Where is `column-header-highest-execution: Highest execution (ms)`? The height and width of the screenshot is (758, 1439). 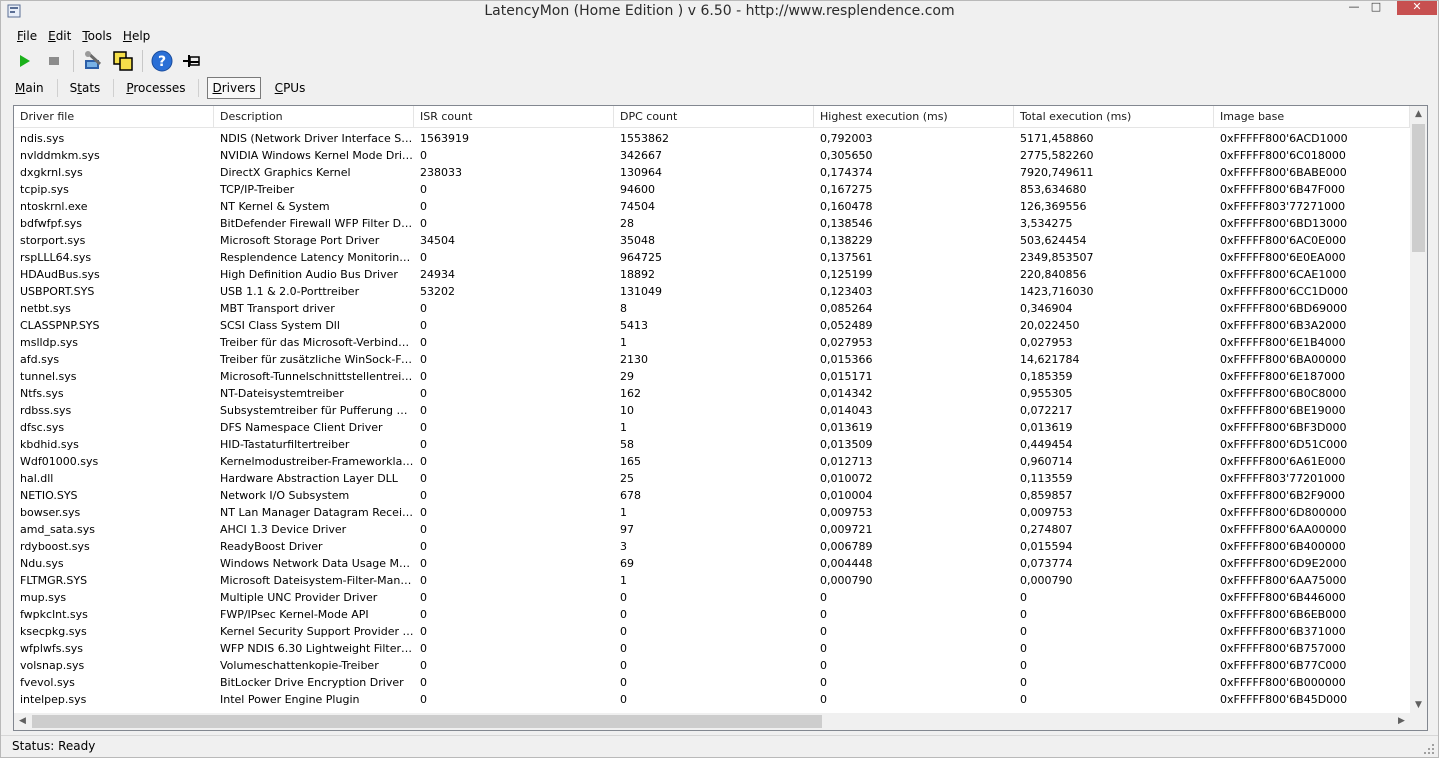 column-header-highest-execution: Highest execution (ms) is located at coordinates (914, 117).